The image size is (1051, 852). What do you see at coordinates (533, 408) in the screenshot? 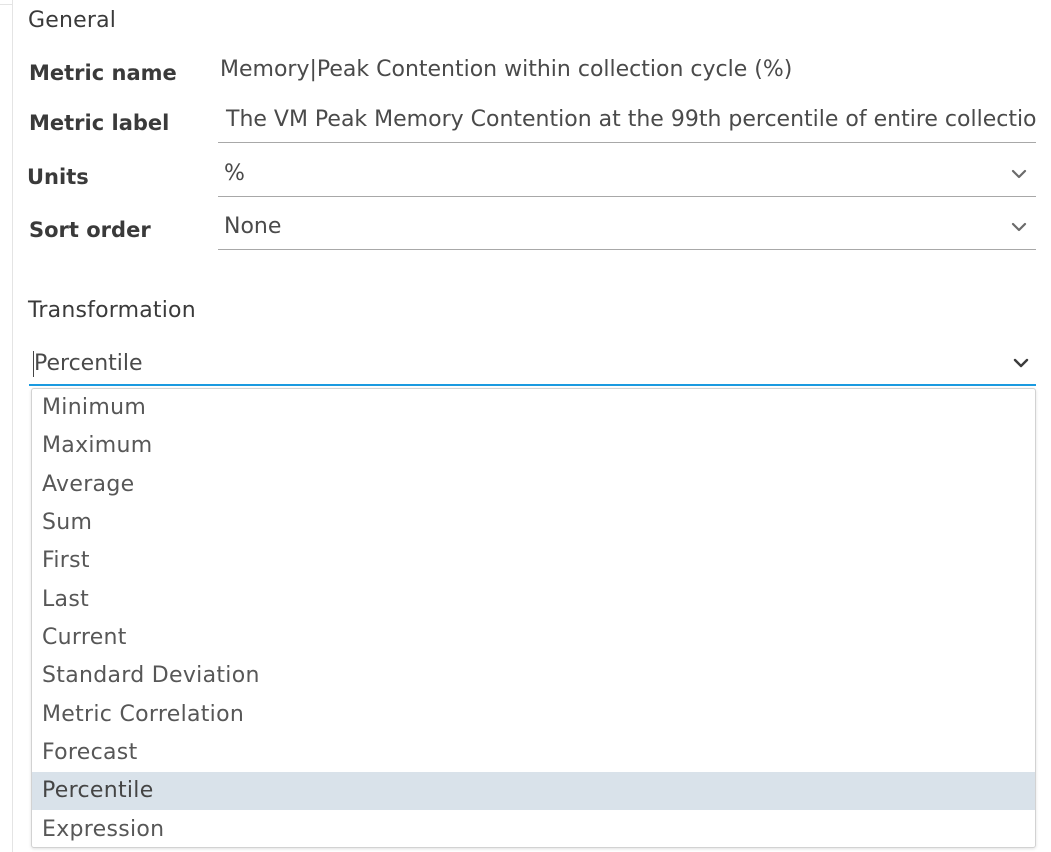
I see `option-minimum: Minimum` at bounding box center [533, 408].